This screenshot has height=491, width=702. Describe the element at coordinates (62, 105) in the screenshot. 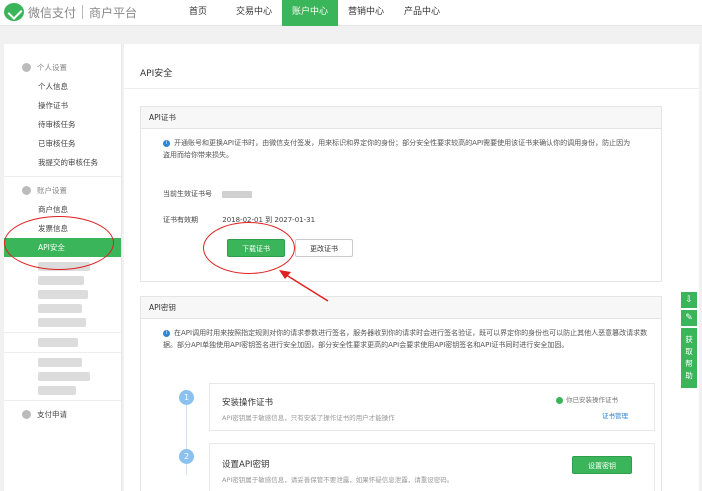

I see `sidebar-item-operation-cert: 操作证书` at that location.